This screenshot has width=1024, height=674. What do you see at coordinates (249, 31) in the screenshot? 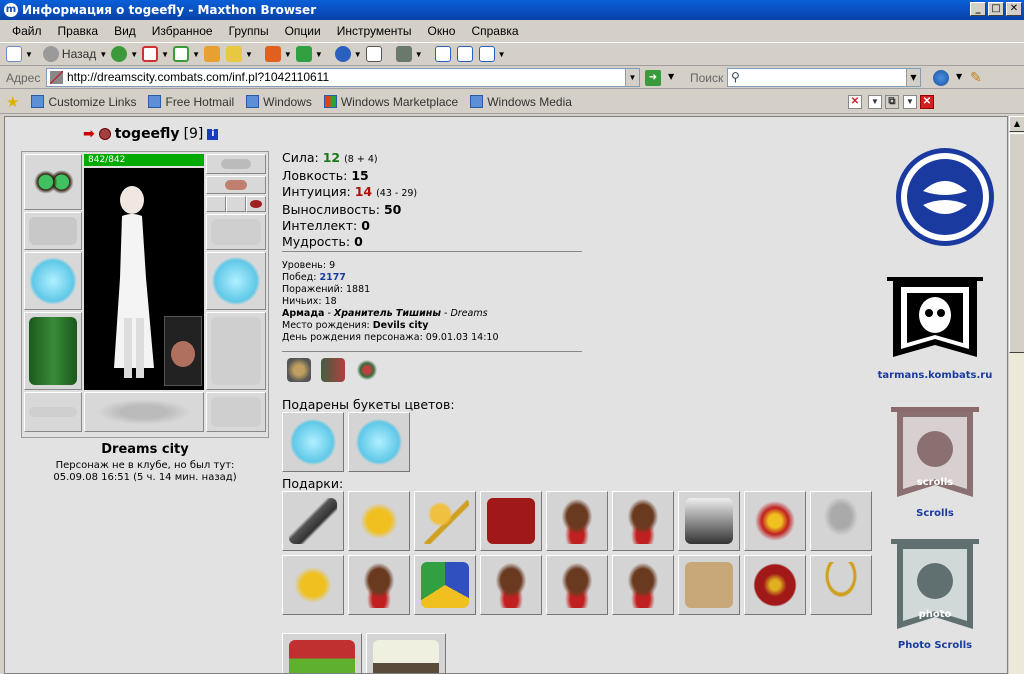
I see `menu-groups: Группы` at bounding box center [249, 31].